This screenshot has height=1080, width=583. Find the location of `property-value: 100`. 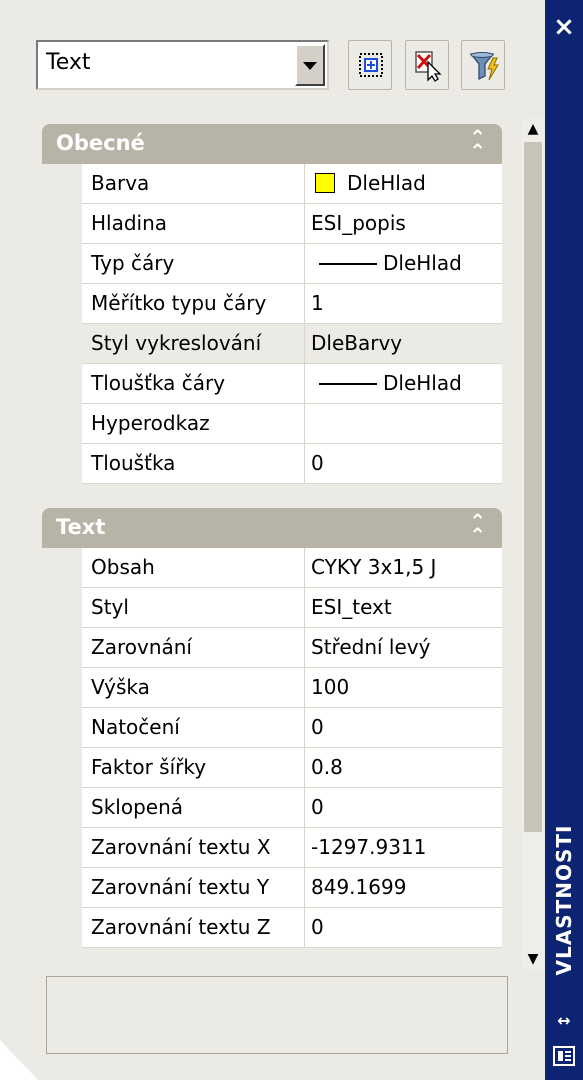

property-value: 100 is located at coordinates (403, 688).